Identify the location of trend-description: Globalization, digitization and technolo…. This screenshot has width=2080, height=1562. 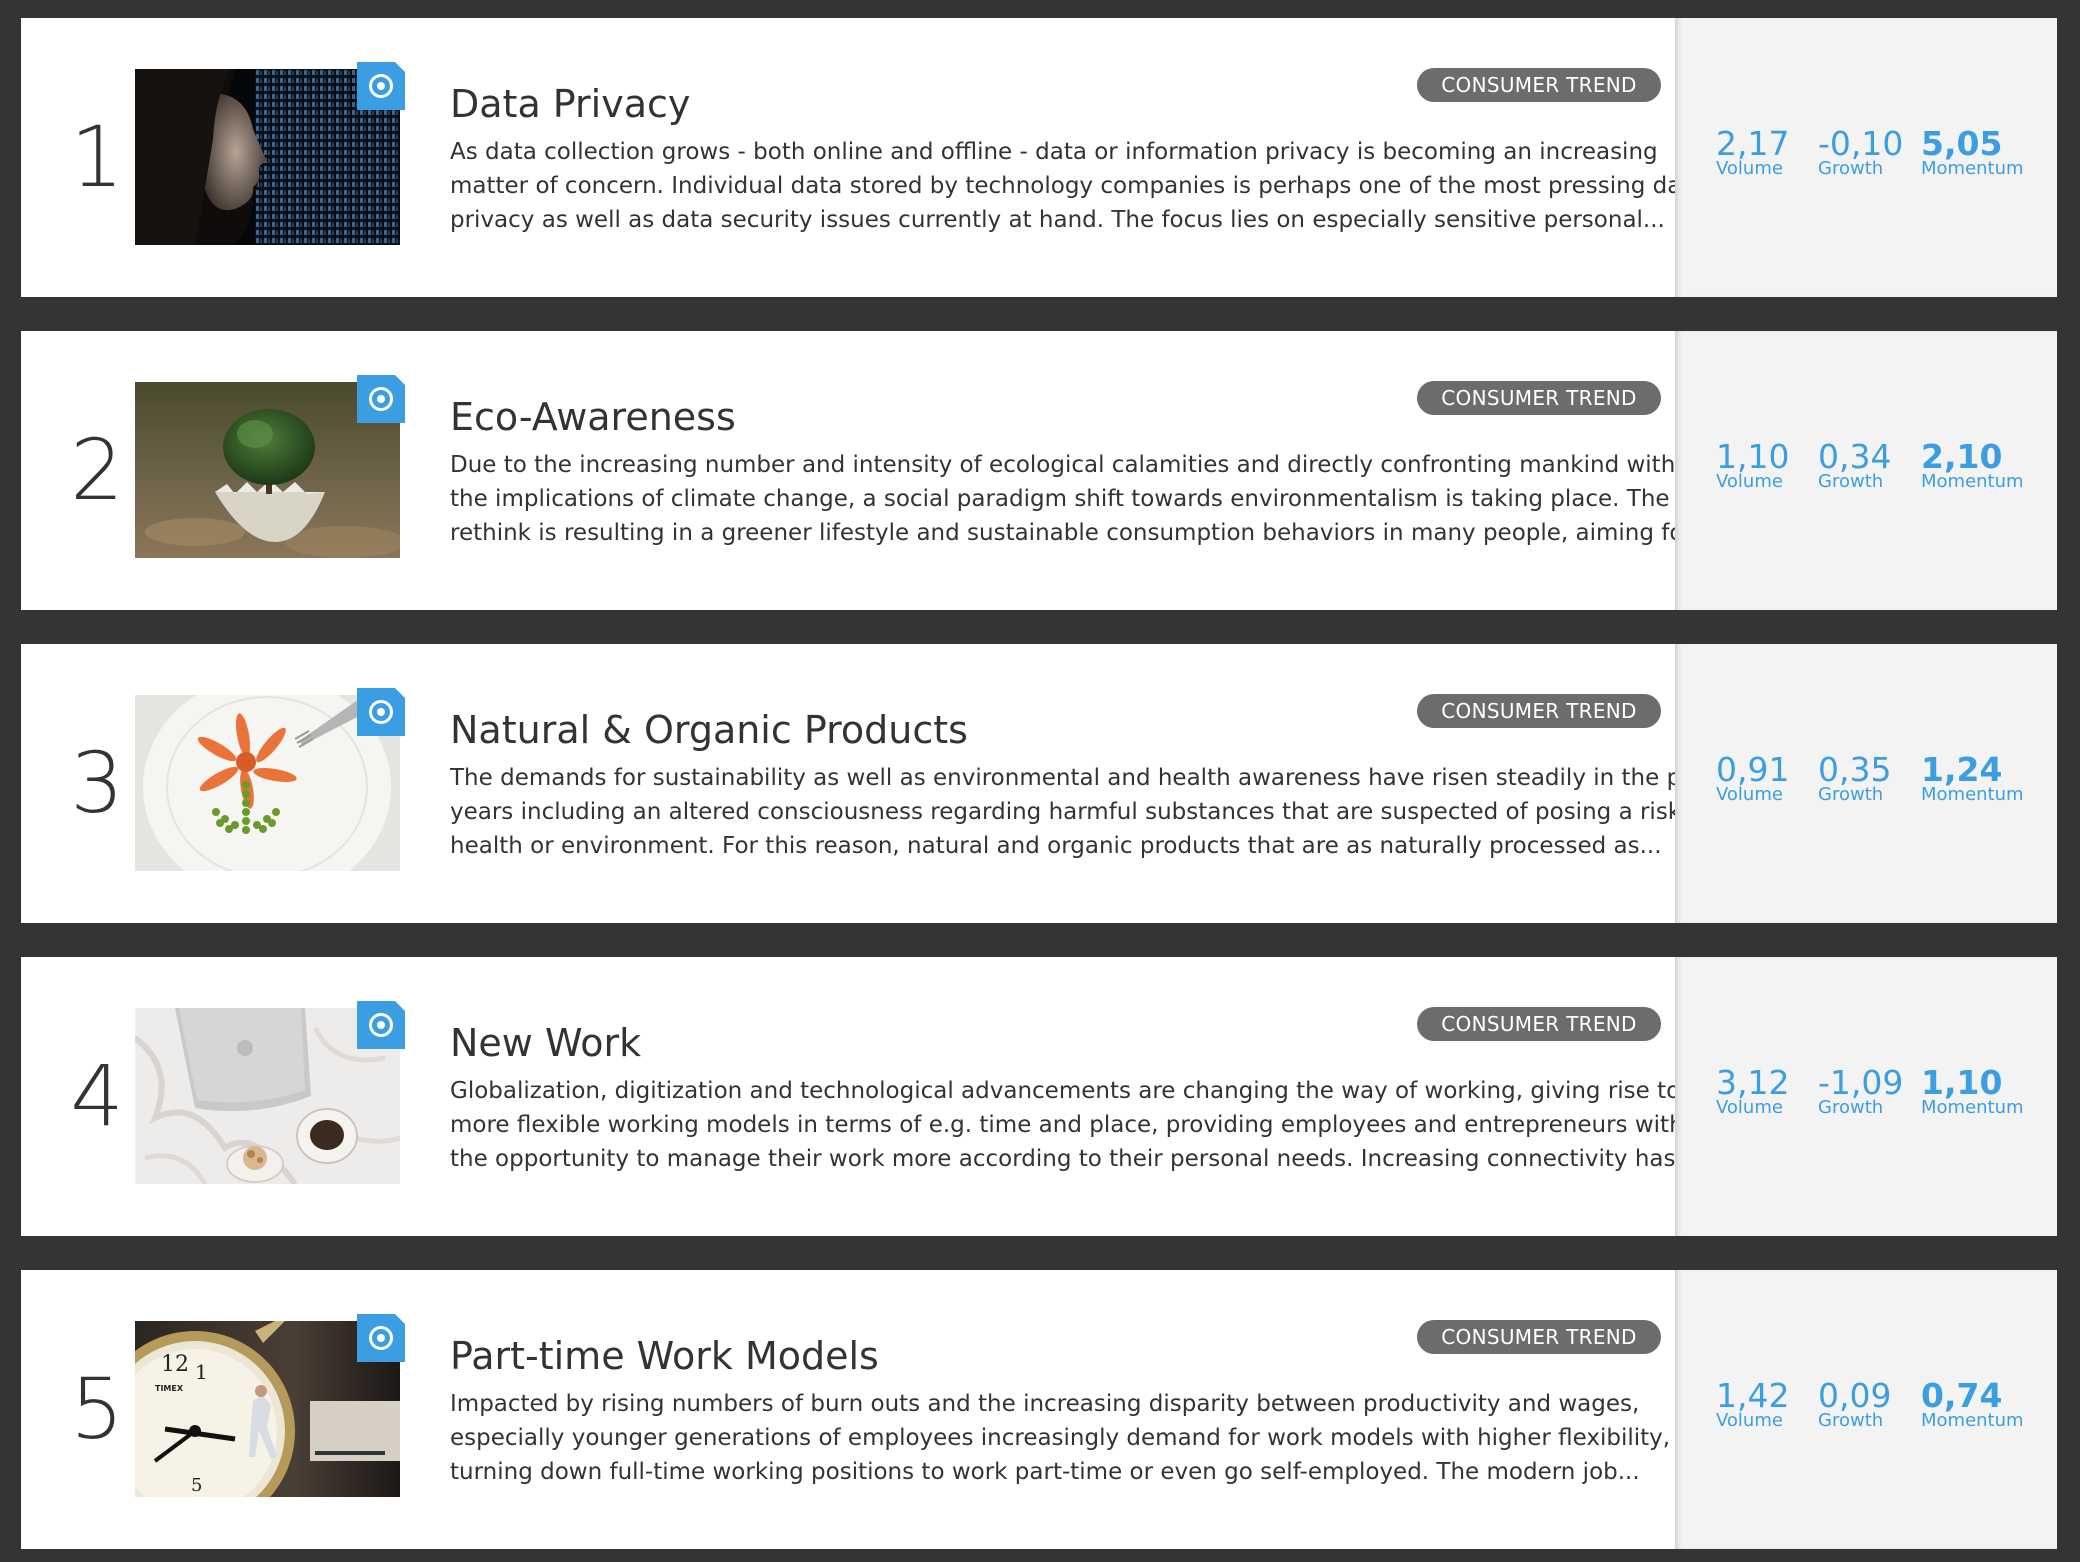
(1074, 1125).